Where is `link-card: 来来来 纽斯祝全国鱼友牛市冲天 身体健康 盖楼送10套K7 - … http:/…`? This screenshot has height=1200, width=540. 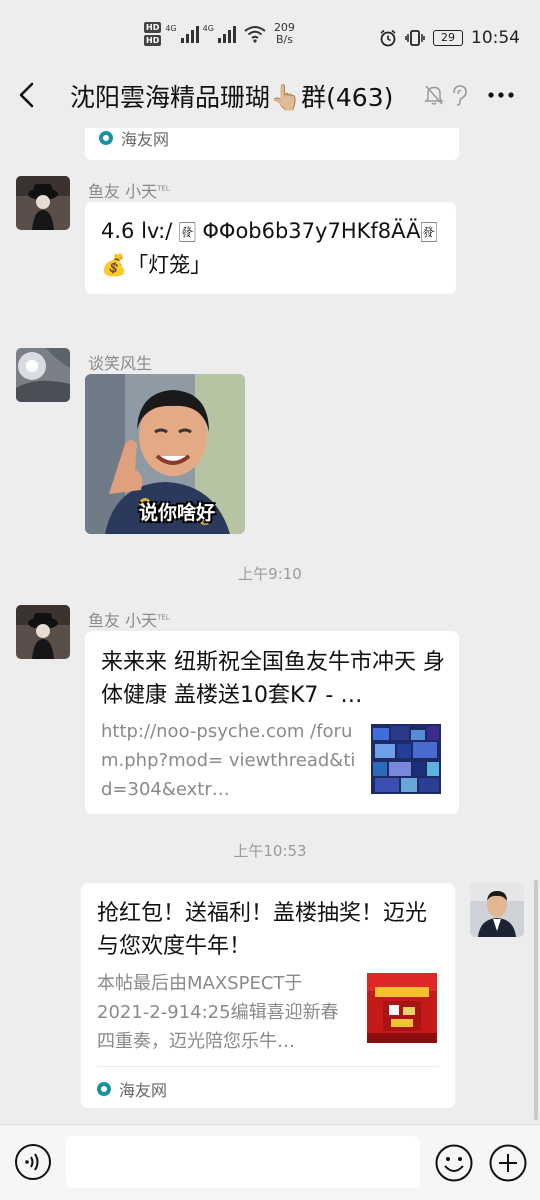
link-card: 来来来 纽斯祝全国鱼友牛市冲天 身体健康 盖楼送10套K7 - … http:/… is located at coordinates (272, 722).